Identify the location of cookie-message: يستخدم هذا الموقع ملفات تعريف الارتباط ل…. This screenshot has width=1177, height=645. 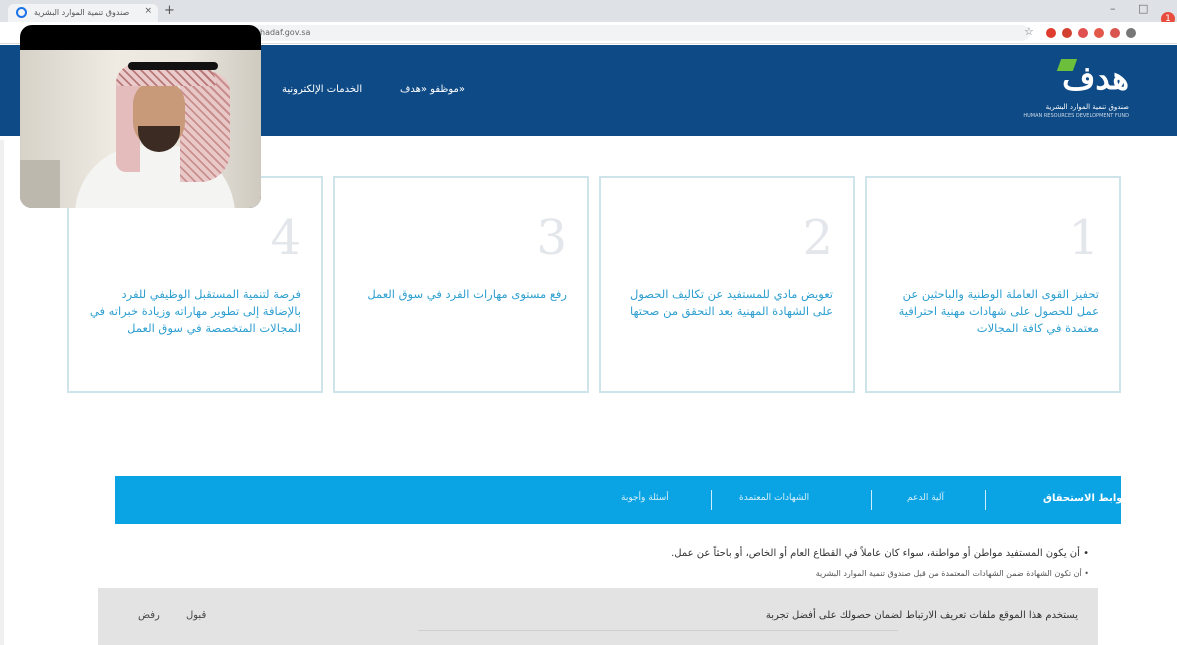
(921, 615).